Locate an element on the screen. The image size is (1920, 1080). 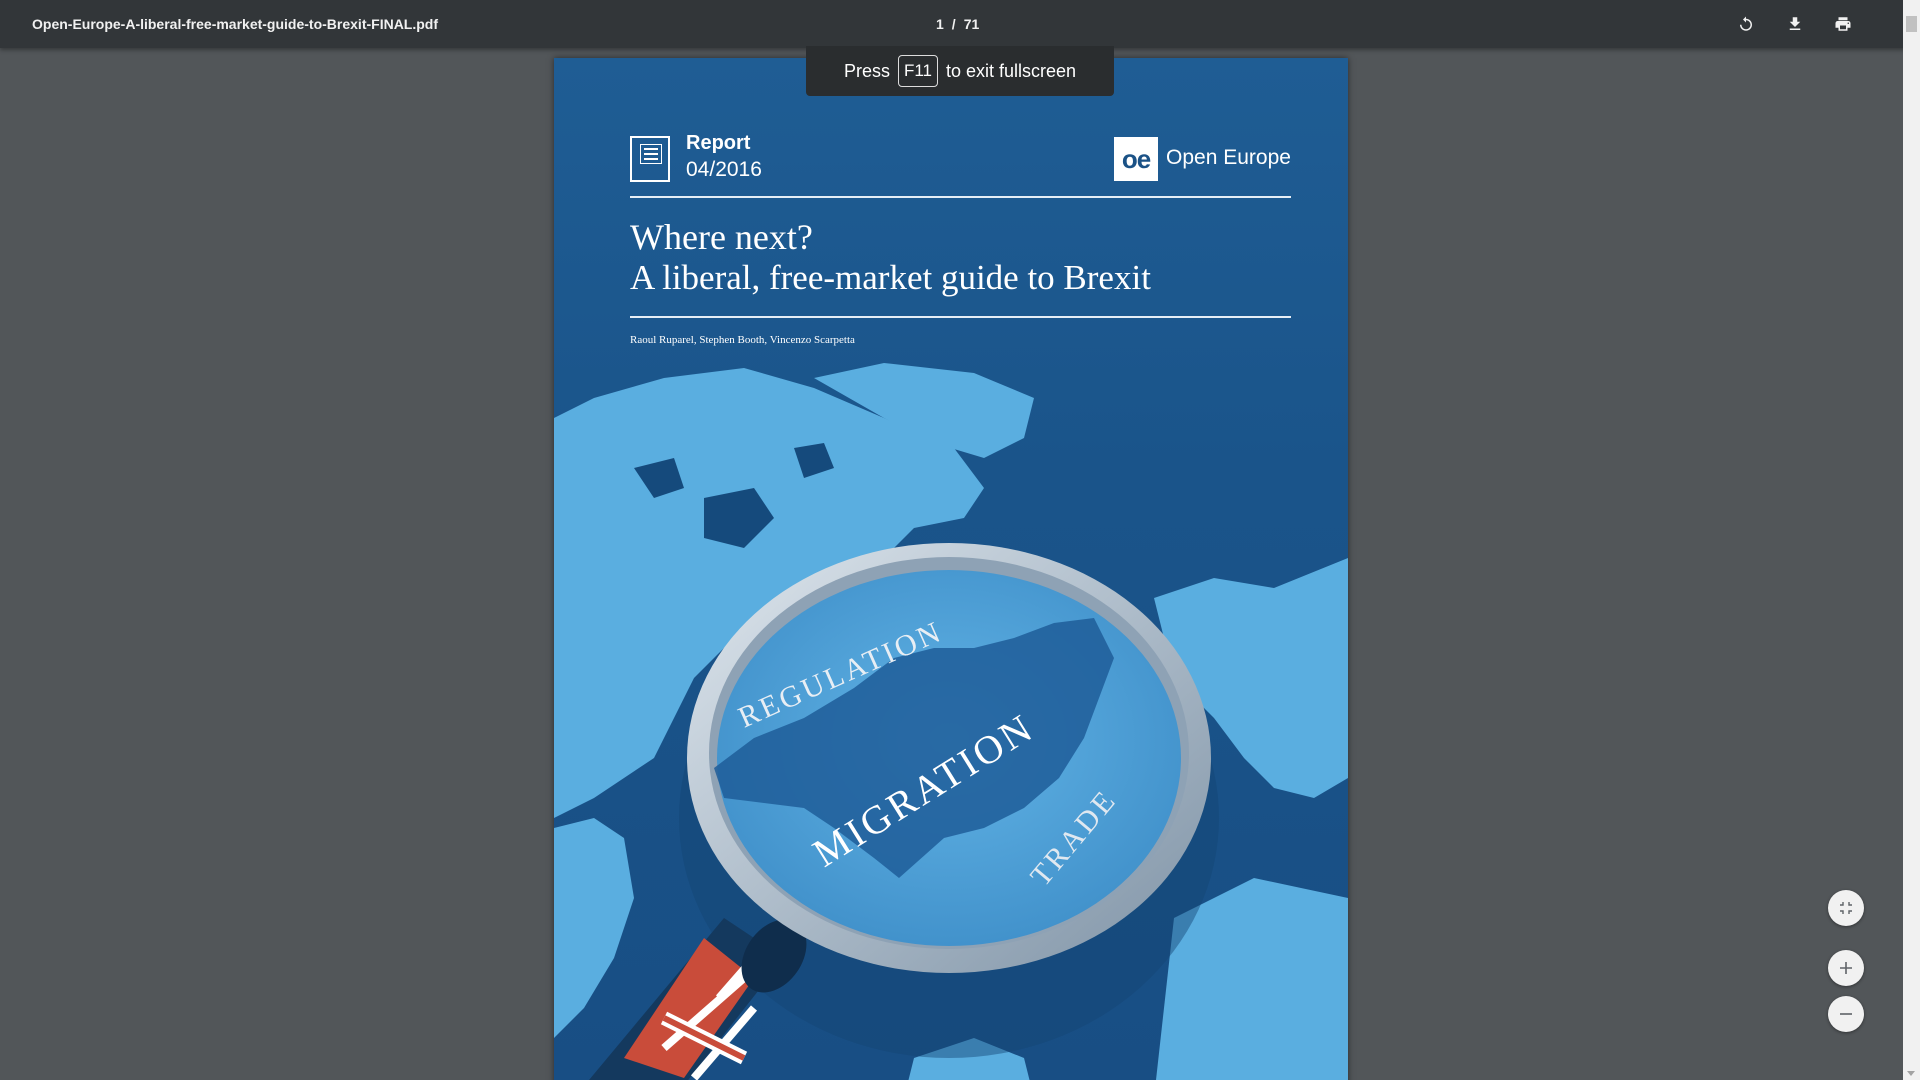
fullscreen-notice-prefix: Press is located at coordinates (866, 70).